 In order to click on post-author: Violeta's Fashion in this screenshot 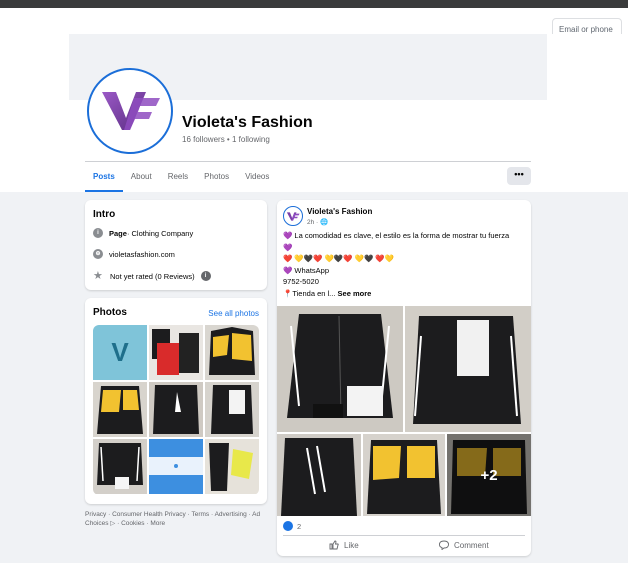, I will do `click(339, 211)`.